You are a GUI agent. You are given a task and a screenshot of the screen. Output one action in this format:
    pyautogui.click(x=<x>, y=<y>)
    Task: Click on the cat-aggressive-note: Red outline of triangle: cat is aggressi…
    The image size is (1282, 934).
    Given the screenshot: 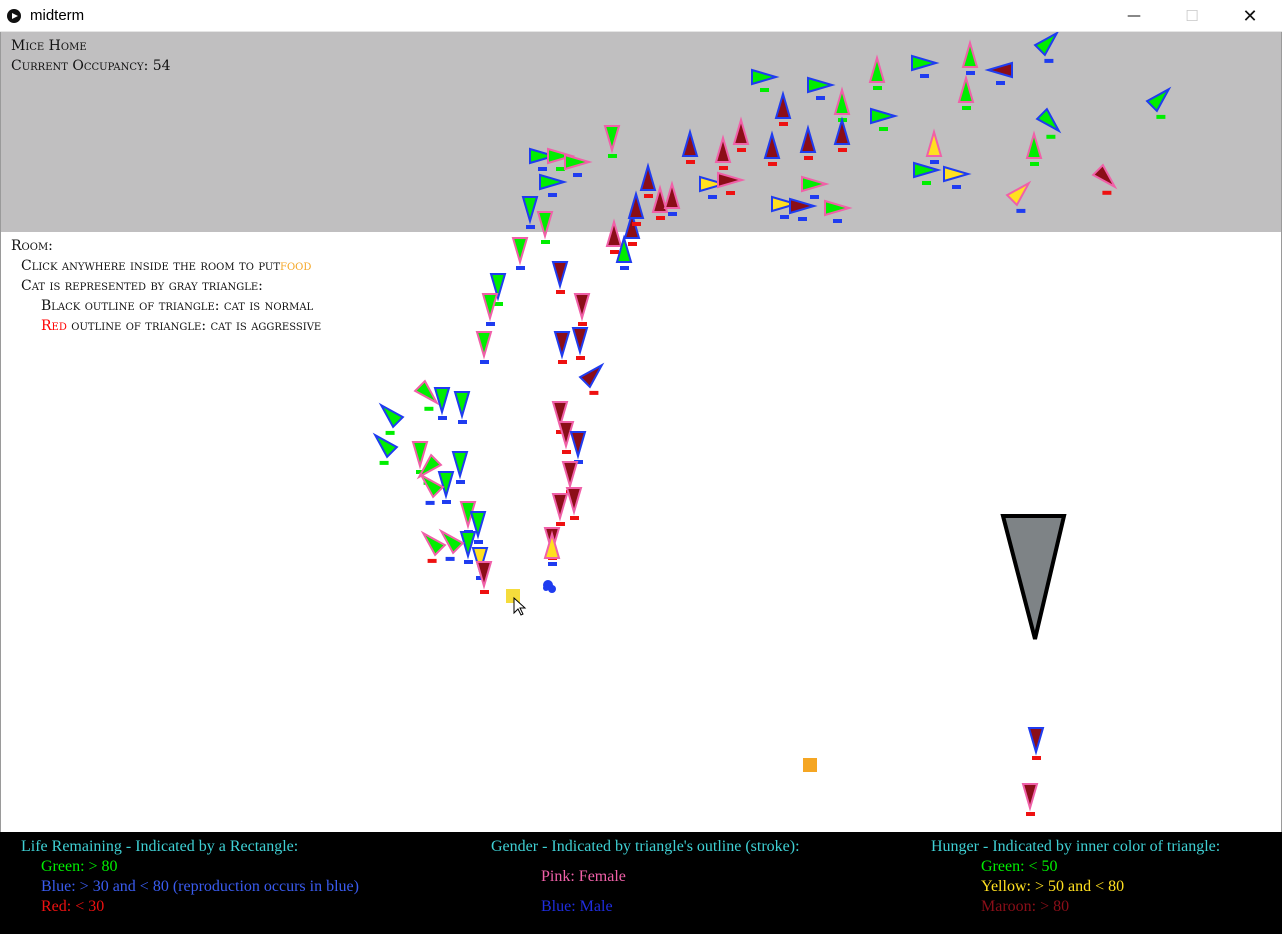 What is the action you would take?
    pyautogui.click(x=181, y=326)
    